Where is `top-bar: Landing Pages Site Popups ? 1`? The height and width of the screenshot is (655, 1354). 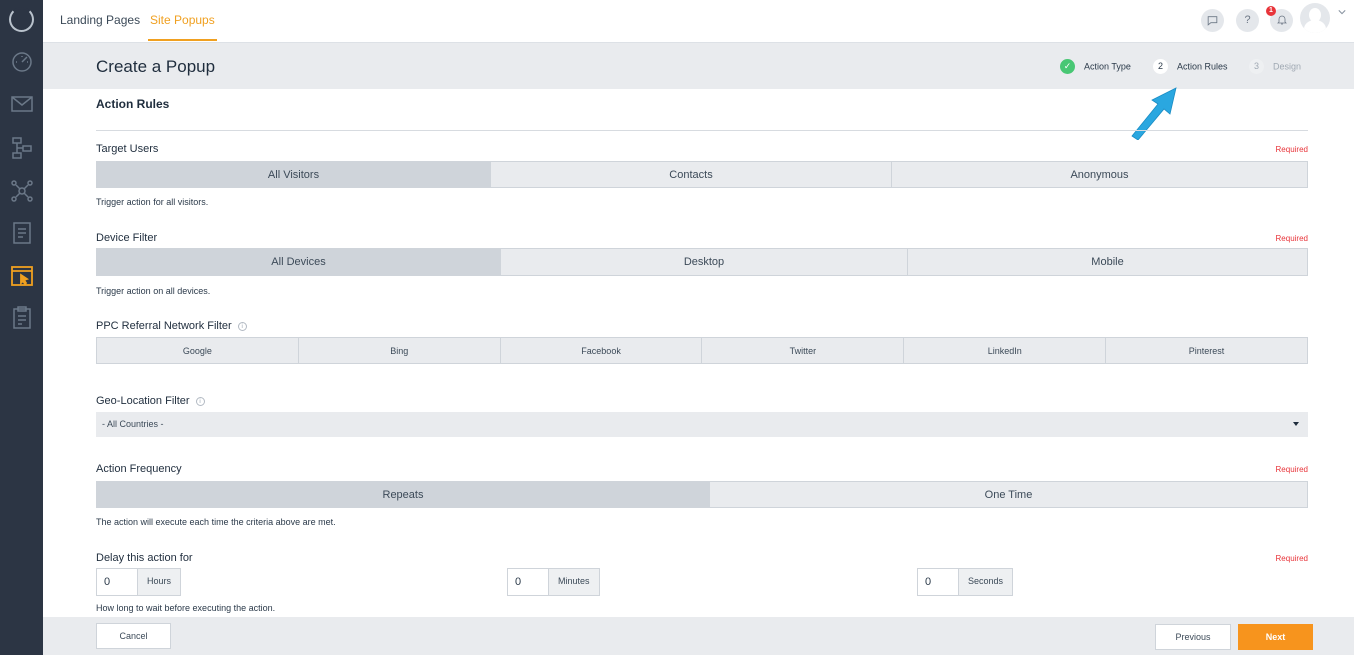 top-bar: Landing Pages Site Popups ? 1 is located at coordinates (698, 21).